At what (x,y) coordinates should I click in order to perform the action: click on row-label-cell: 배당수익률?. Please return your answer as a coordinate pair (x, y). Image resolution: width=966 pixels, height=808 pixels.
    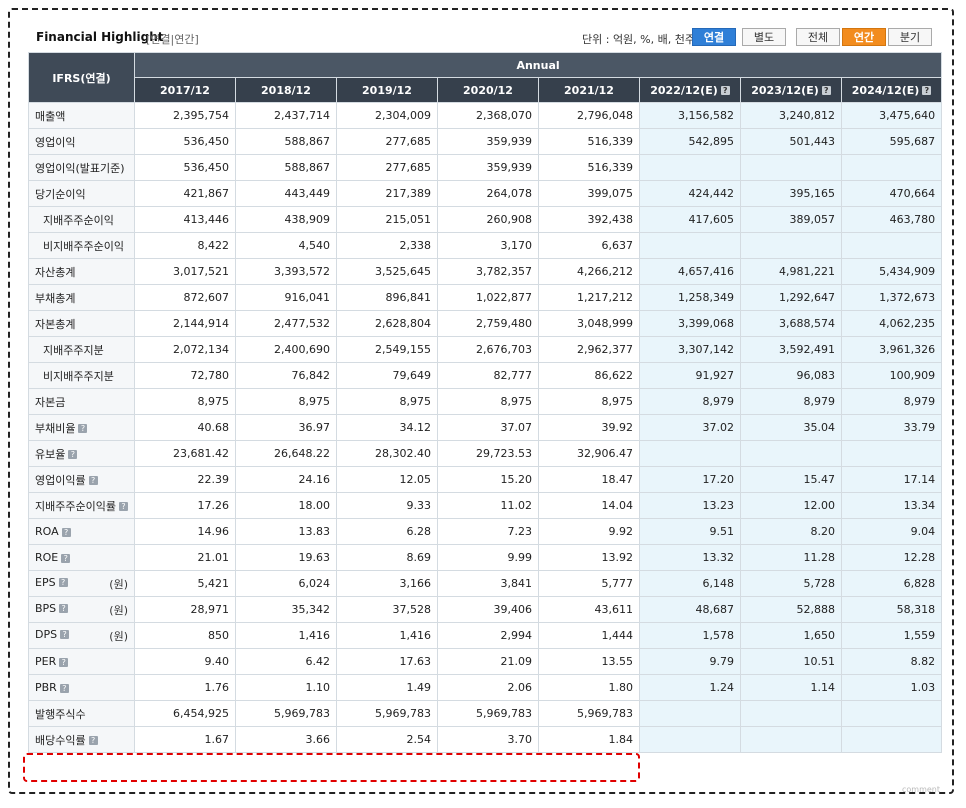
    Looking at the image, I should click on (81, 739).